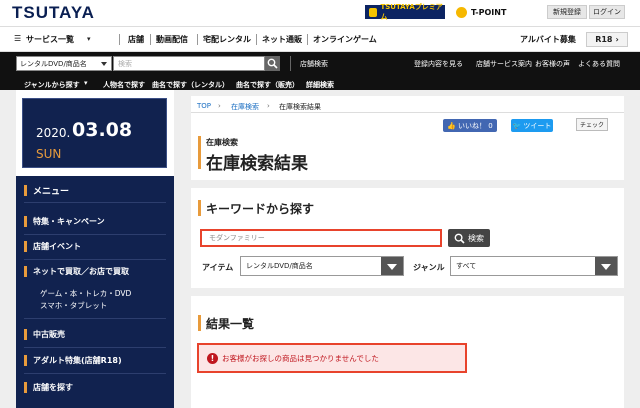 This screenshot has width=640, height=408. I want to click on genre-select: すべて, so click(534, 266).